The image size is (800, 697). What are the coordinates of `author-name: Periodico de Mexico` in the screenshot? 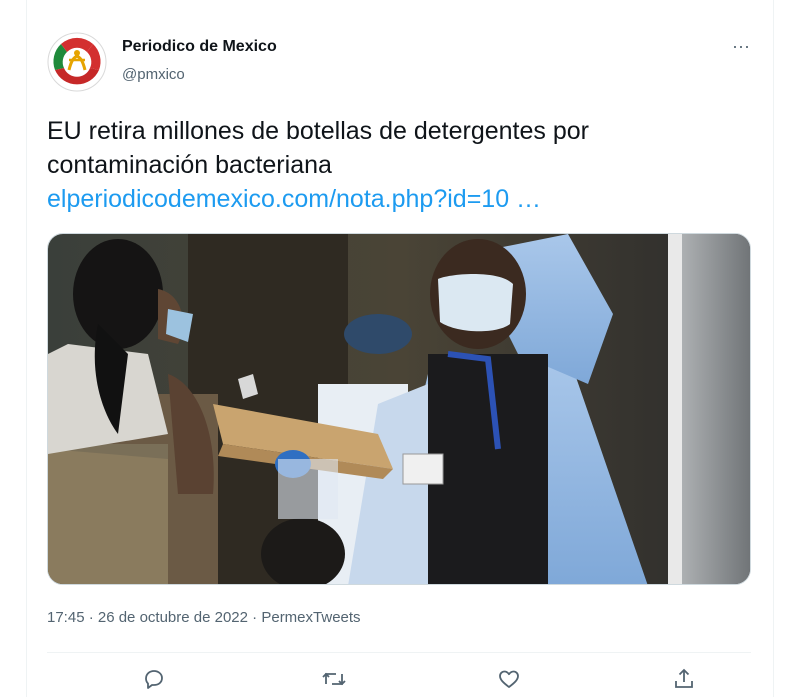 It's located at (199, 47).